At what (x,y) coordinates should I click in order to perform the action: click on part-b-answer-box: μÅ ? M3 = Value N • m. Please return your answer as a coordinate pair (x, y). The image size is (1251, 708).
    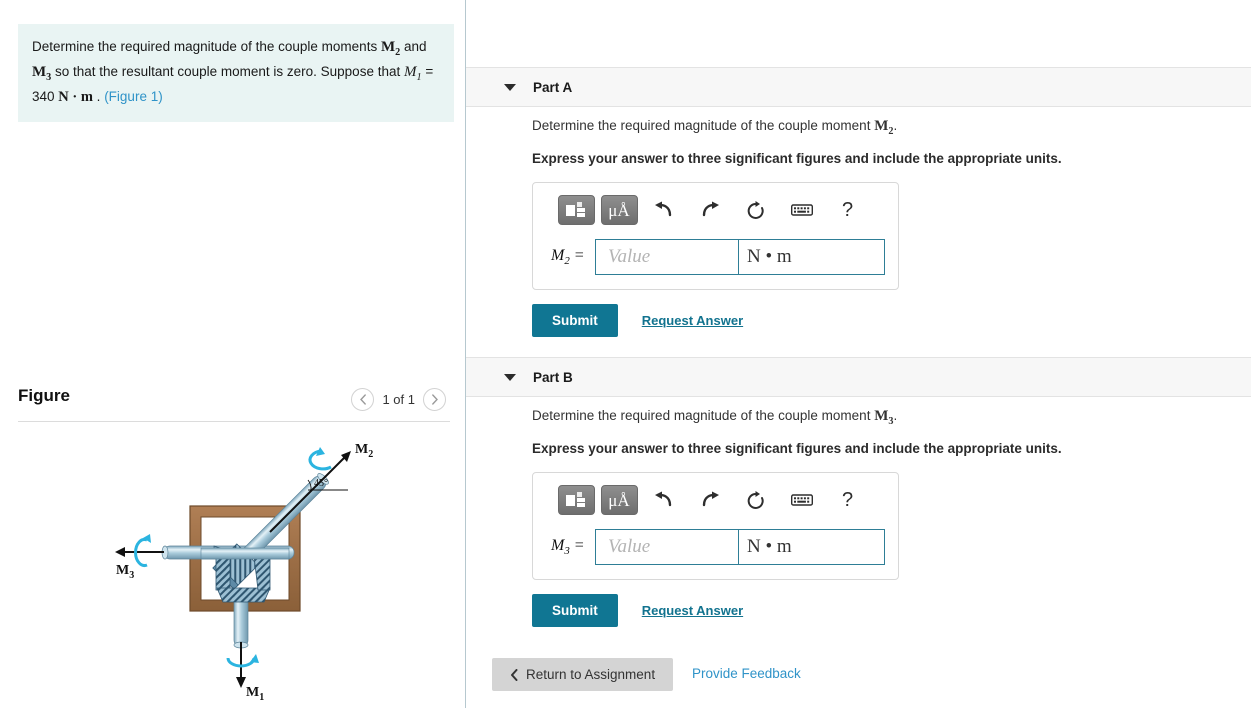
    Looking at the image, I should click on (715, 526).